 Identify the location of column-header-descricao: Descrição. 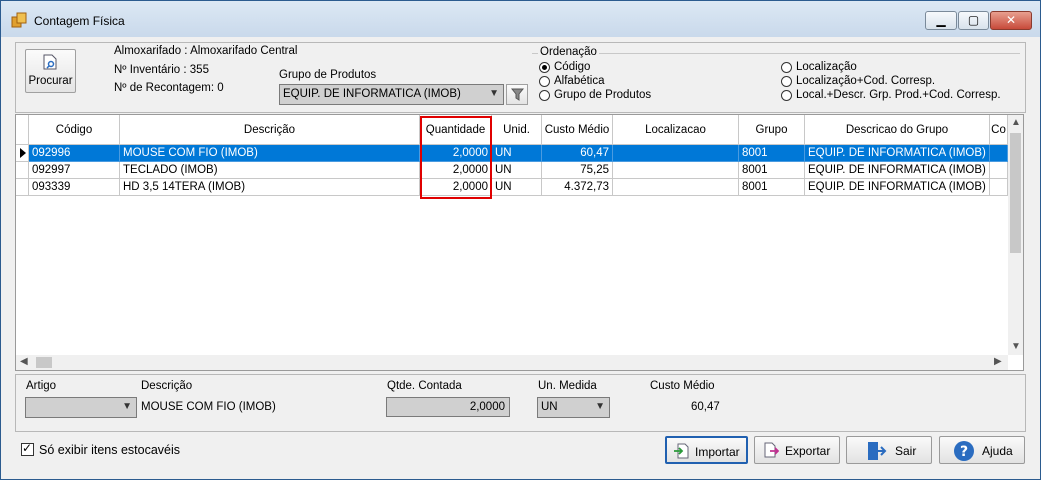
(270, 130).